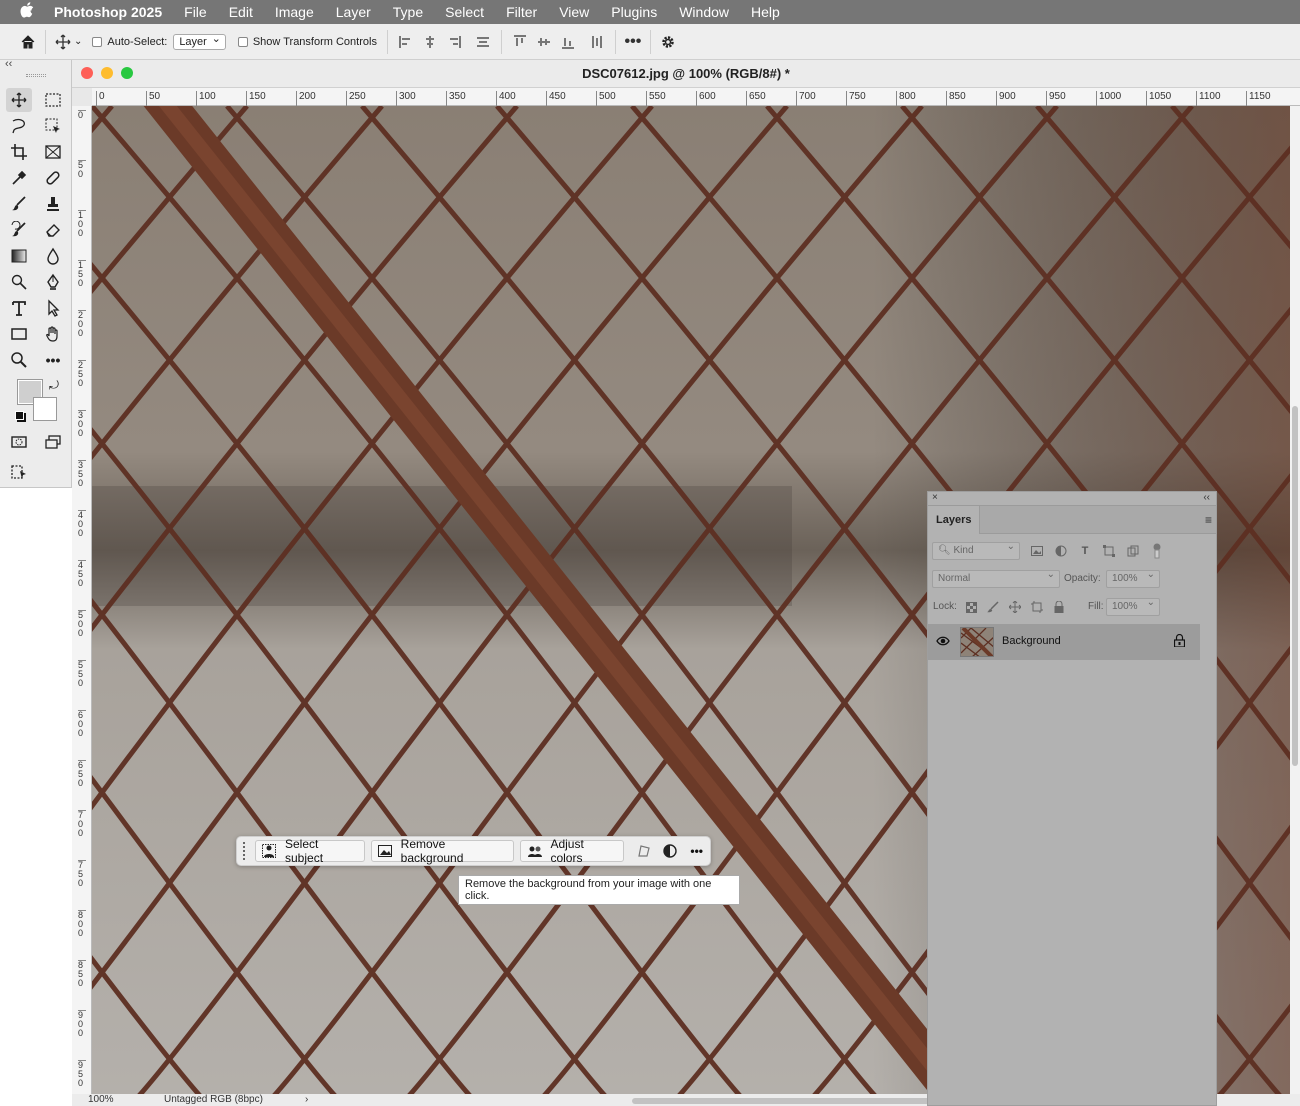  Describe the element at coordinates (53, 126) in the screenshot. I see `object-selection-tool` at that location.